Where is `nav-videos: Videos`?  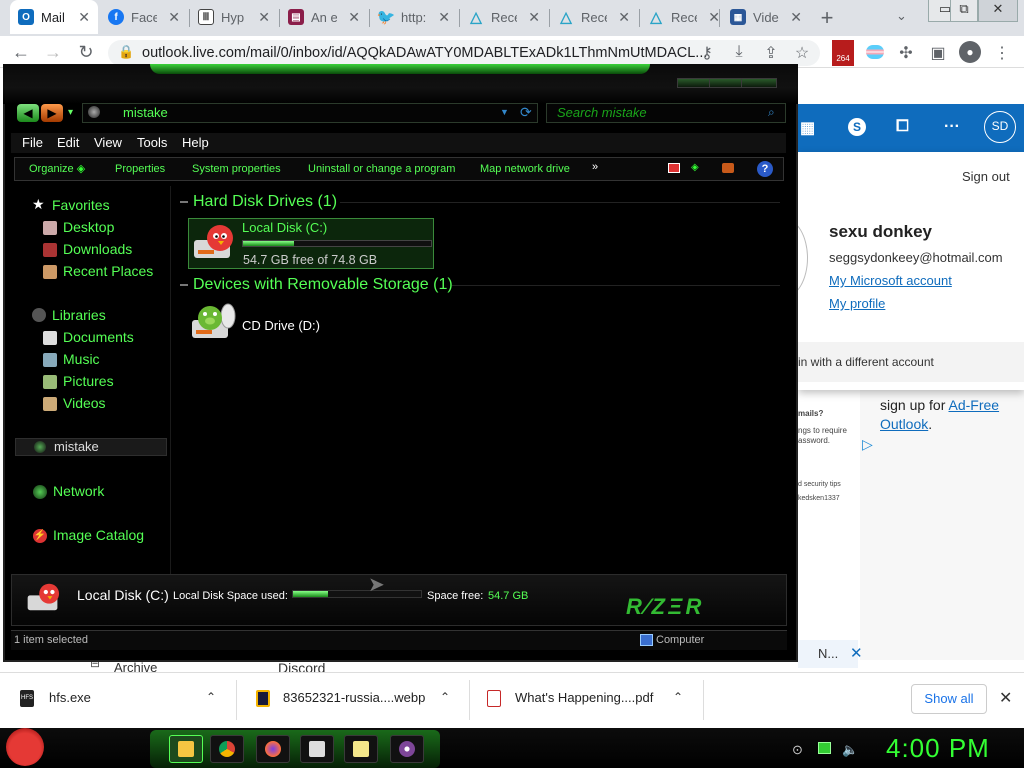 nav-videos: Videos is located at coordinates (84, 403).